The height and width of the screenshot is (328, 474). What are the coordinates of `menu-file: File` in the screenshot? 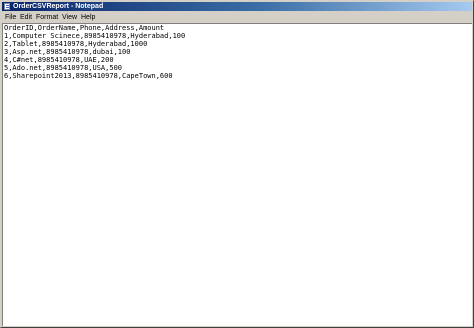 It's located at (10, 17).